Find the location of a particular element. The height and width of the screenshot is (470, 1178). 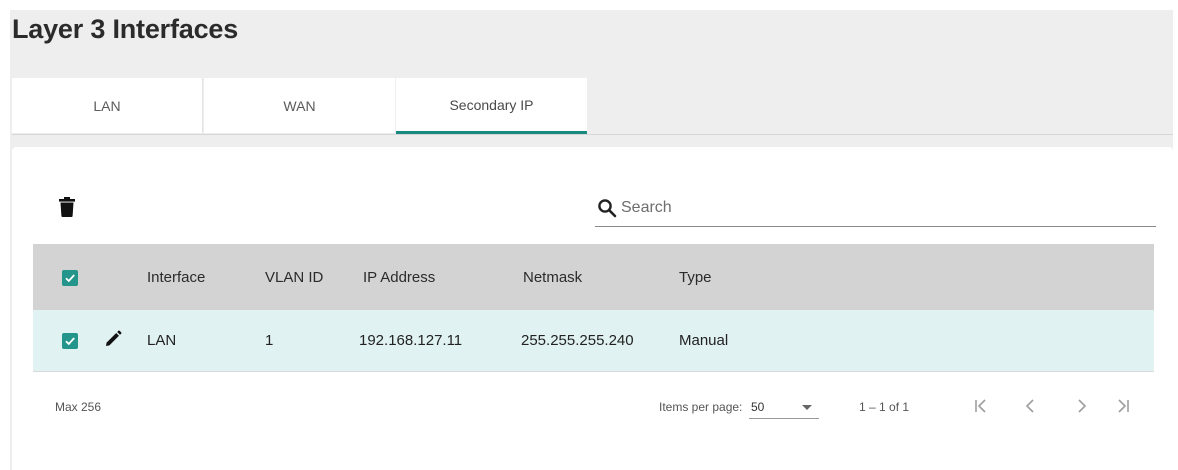

page-title: Layer 3 Interfaces is located at coordinates (125, 29).